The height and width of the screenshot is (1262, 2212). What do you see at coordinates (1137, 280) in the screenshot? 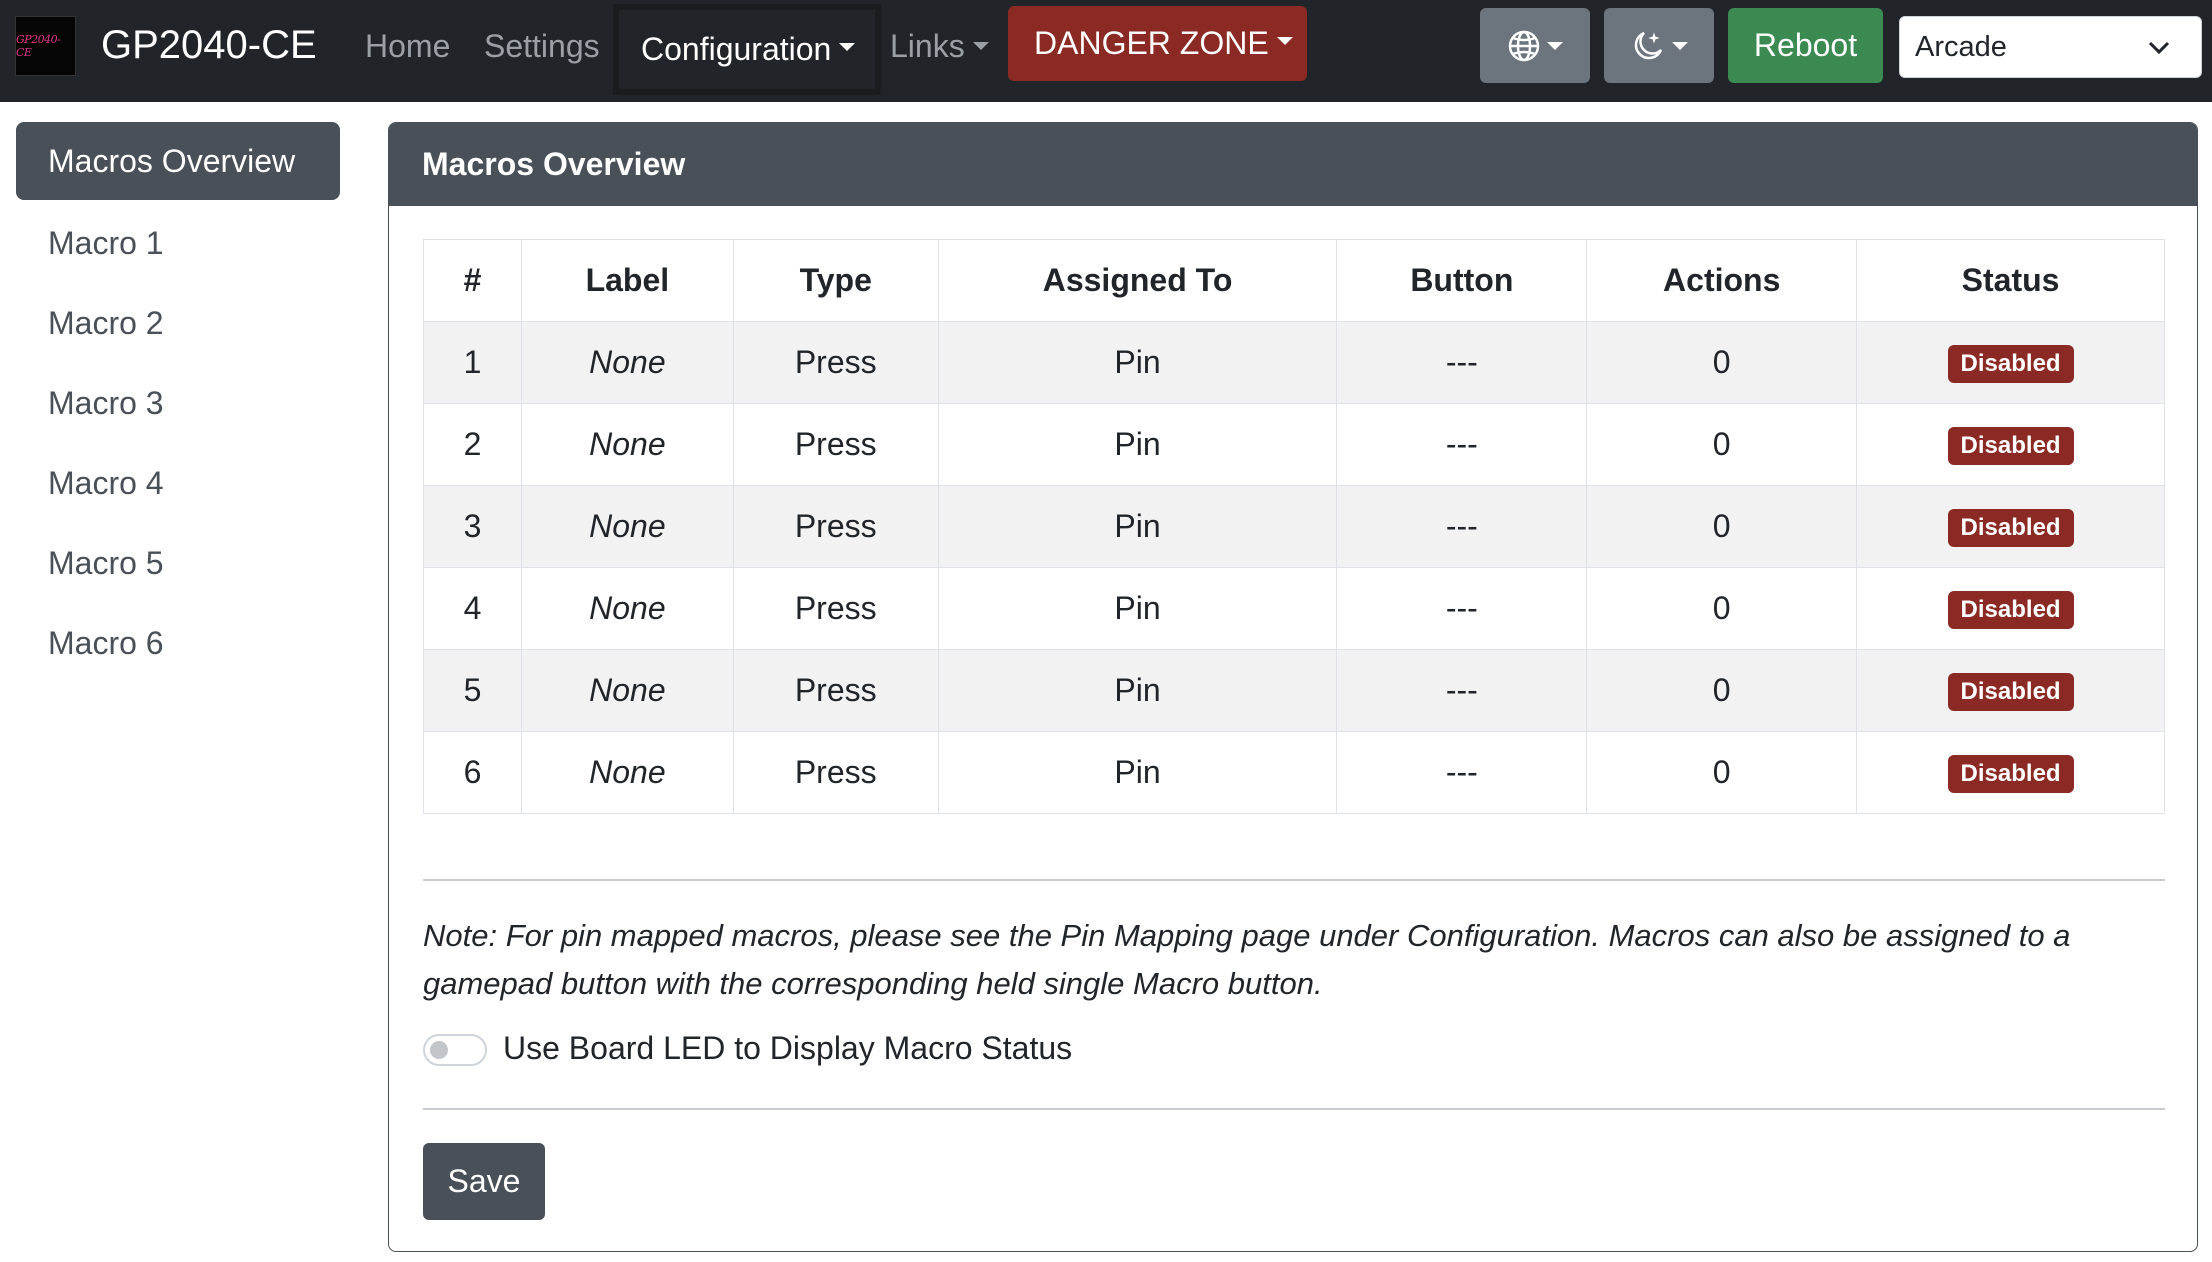
I see `column-header-assigned-to: Assigned To` at bounding box center [1137, 280].